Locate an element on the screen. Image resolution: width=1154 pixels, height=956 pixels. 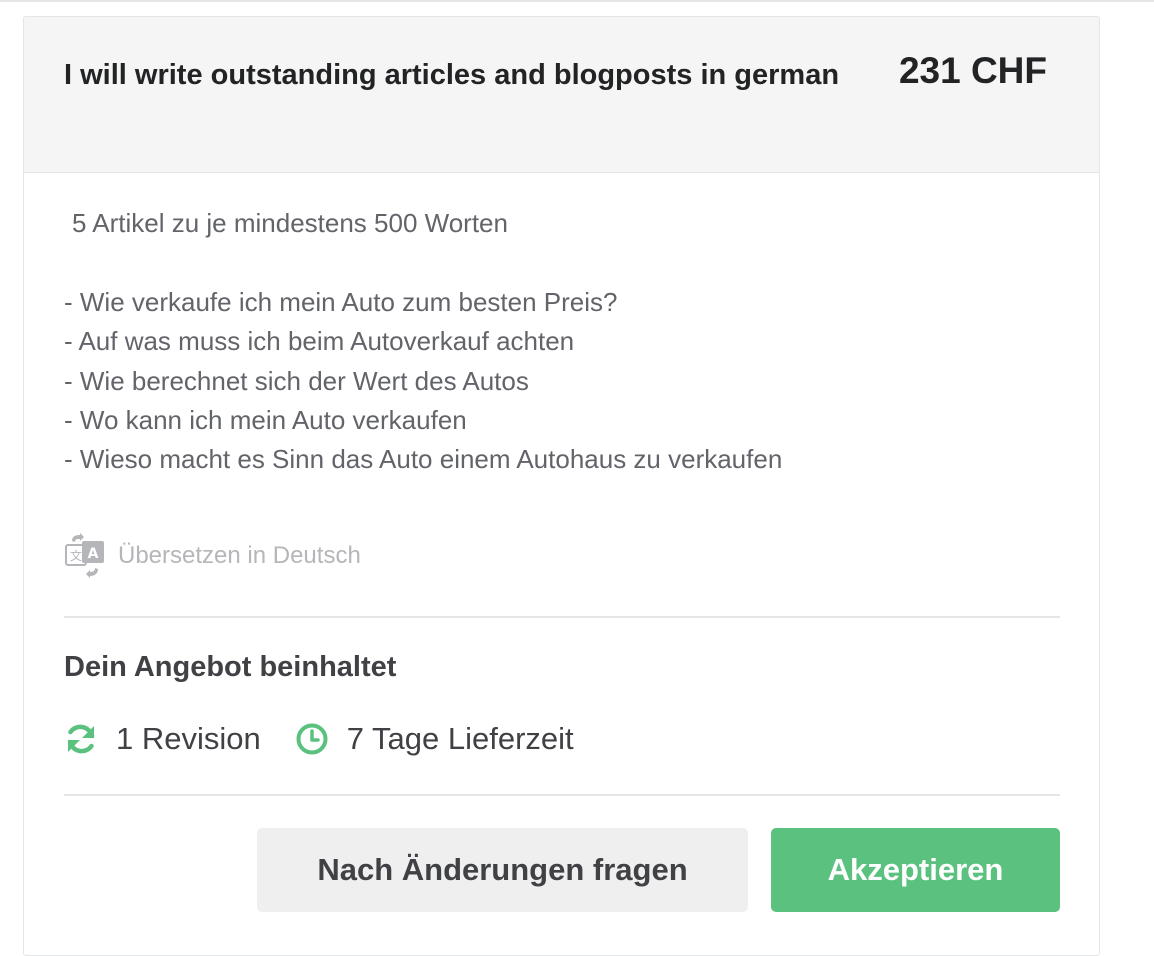
translate-label: Übersetzen in Deutsch is located at coordinates (239, 555).